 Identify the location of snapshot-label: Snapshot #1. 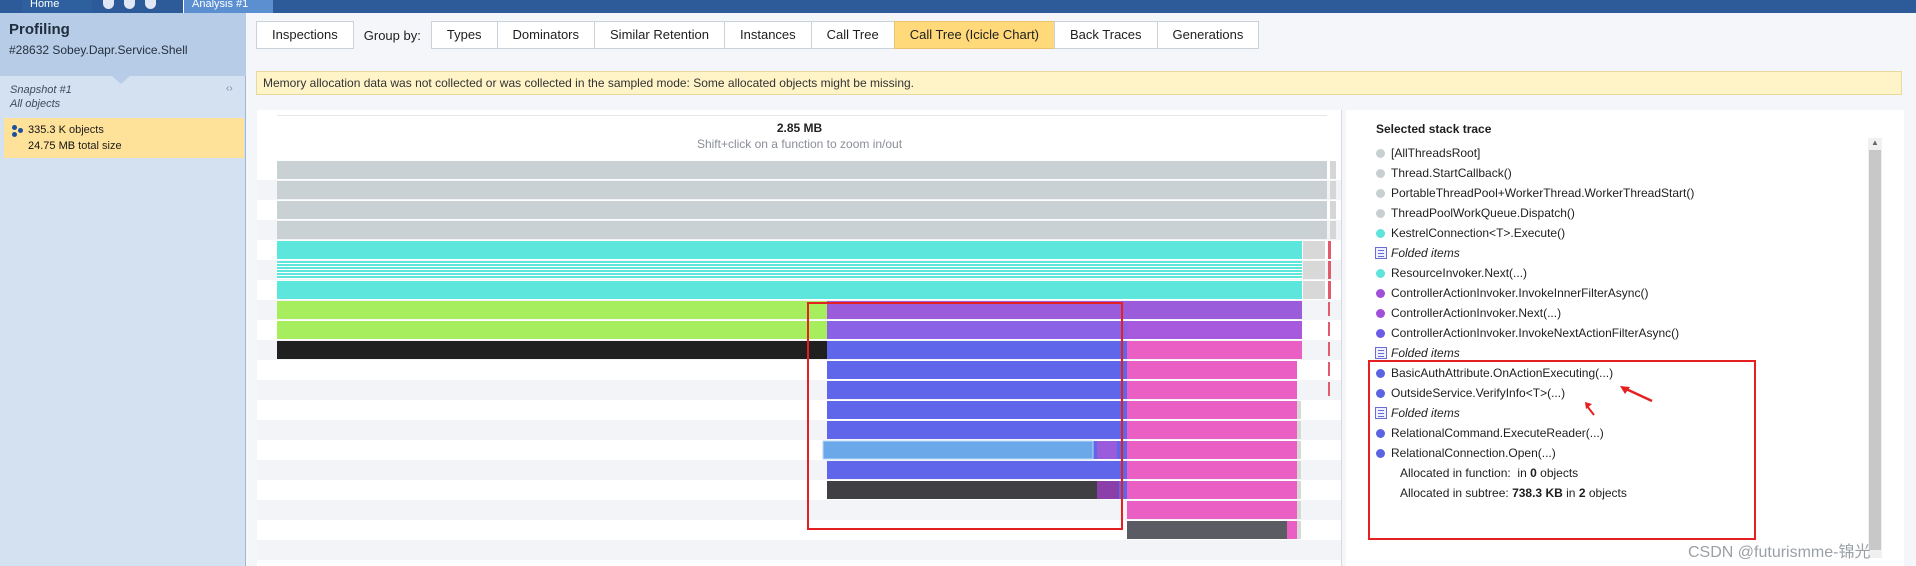
(41, 90).